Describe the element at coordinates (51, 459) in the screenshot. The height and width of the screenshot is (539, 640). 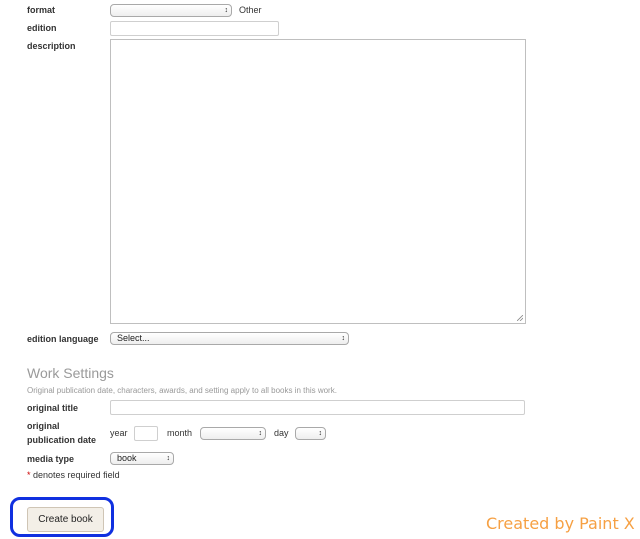
I see `media-type-label: media type` at that location.